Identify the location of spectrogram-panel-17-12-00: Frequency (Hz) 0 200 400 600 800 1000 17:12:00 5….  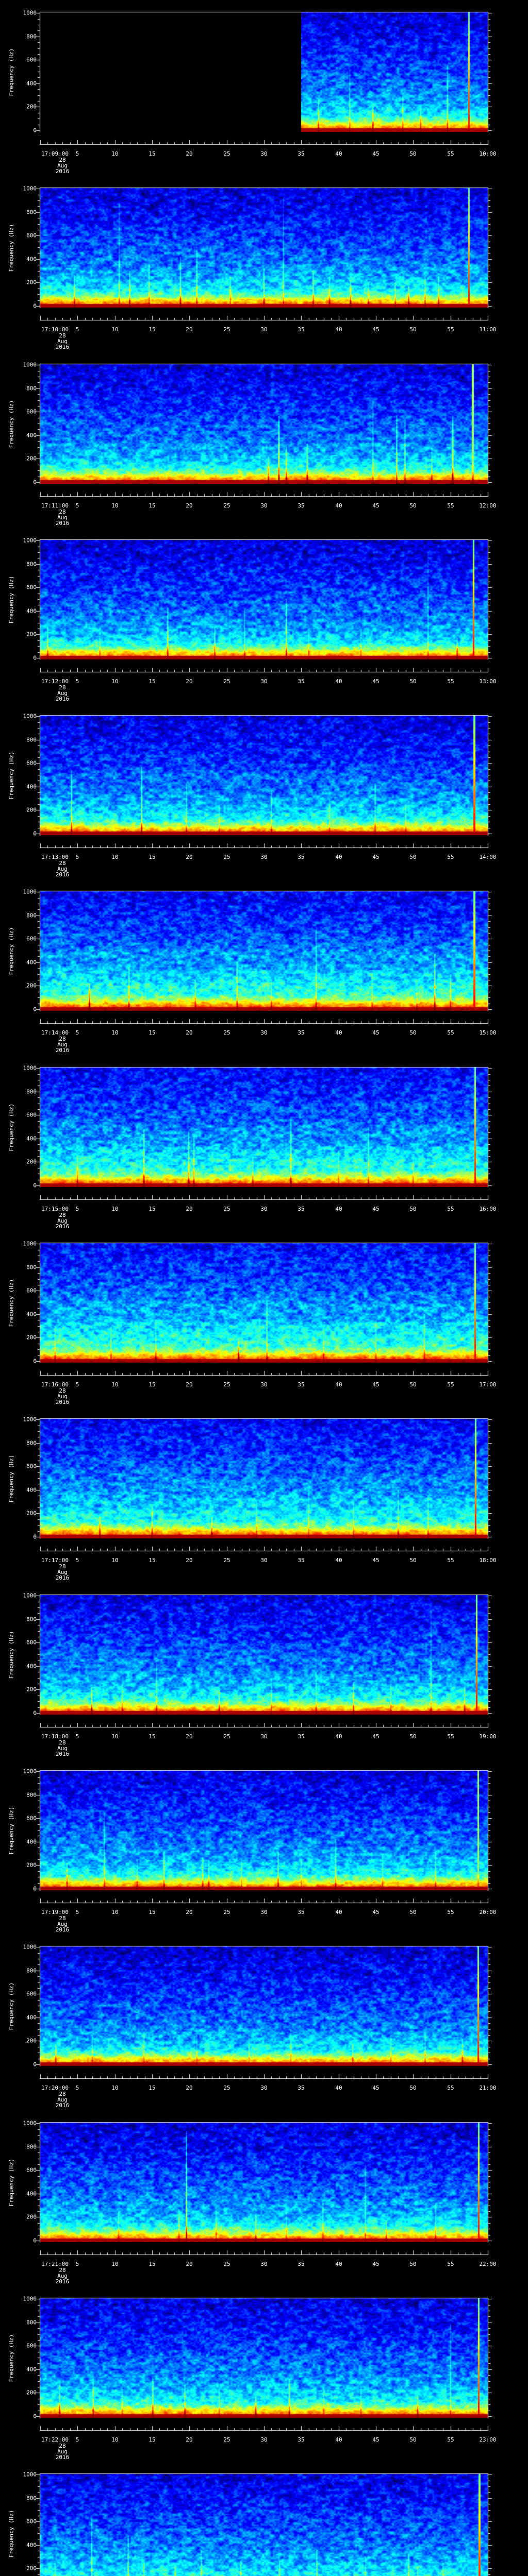
(264, 616).